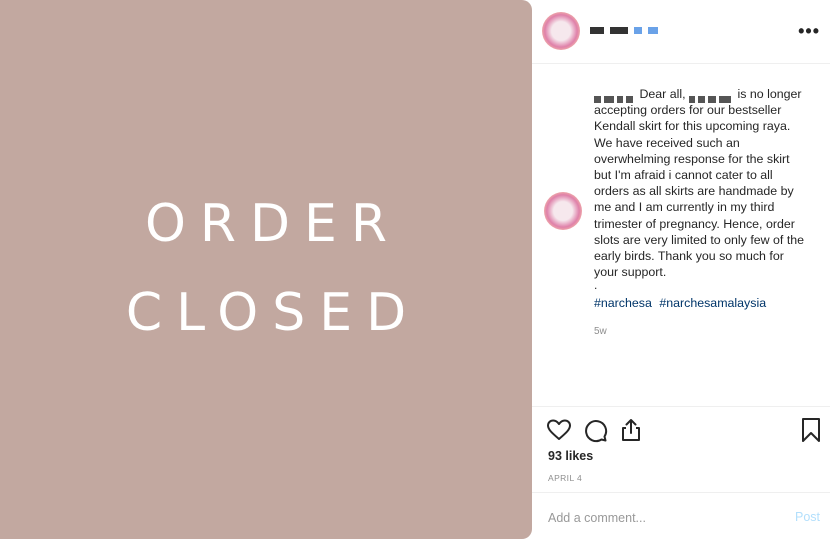 The width and height of the screenshot is (830, 539). What do you see at coordinates (561, 31) in the screenshot?
I see `avatar` at bounding box center [561, 31].